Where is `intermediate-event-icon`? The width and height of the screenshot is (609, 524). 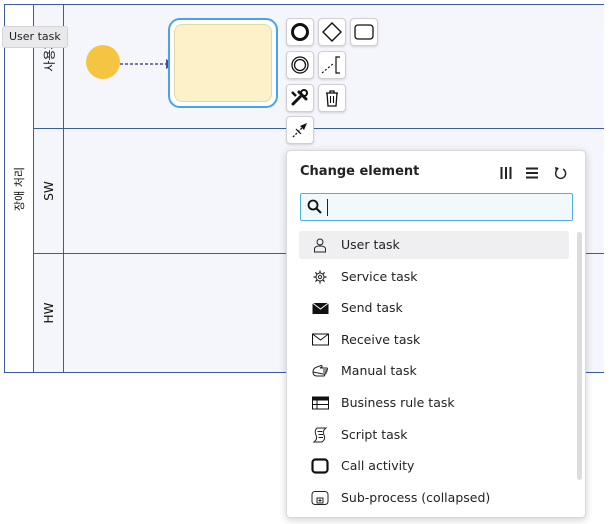 intermediate-event-icon is located at coordinates (300, 65).